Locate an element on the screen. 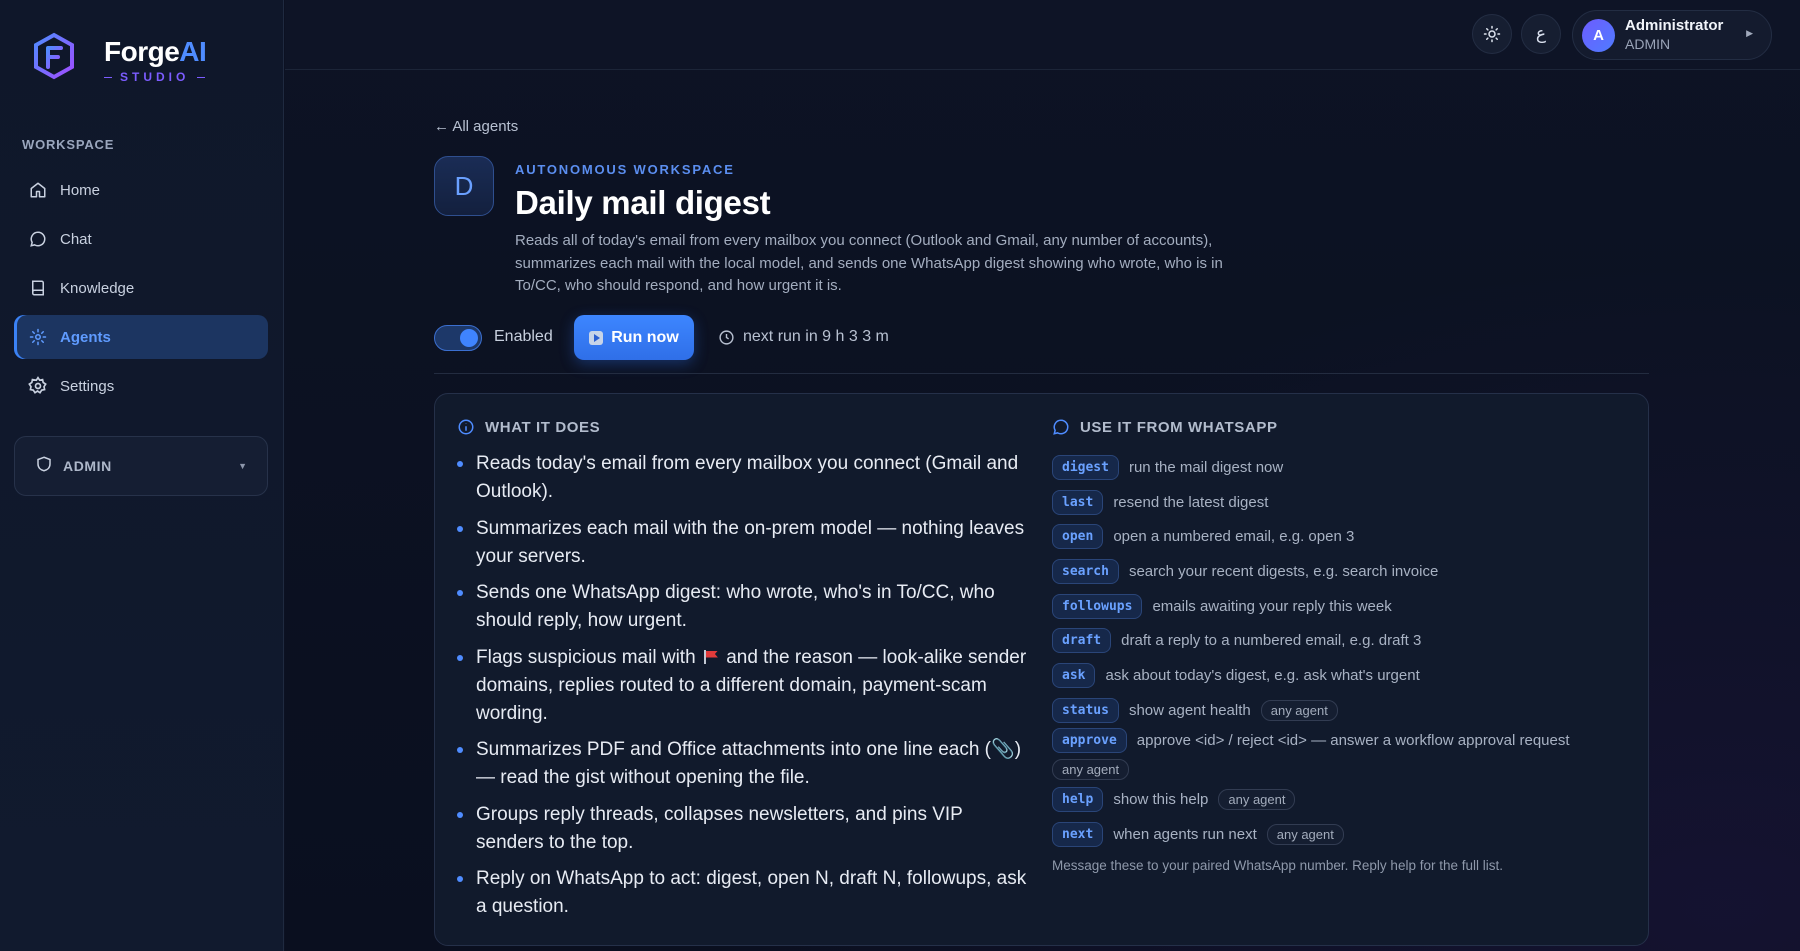 The height and width of the screenshot is (951, 1800). command-code: last is located at coordinates (1078, 502).